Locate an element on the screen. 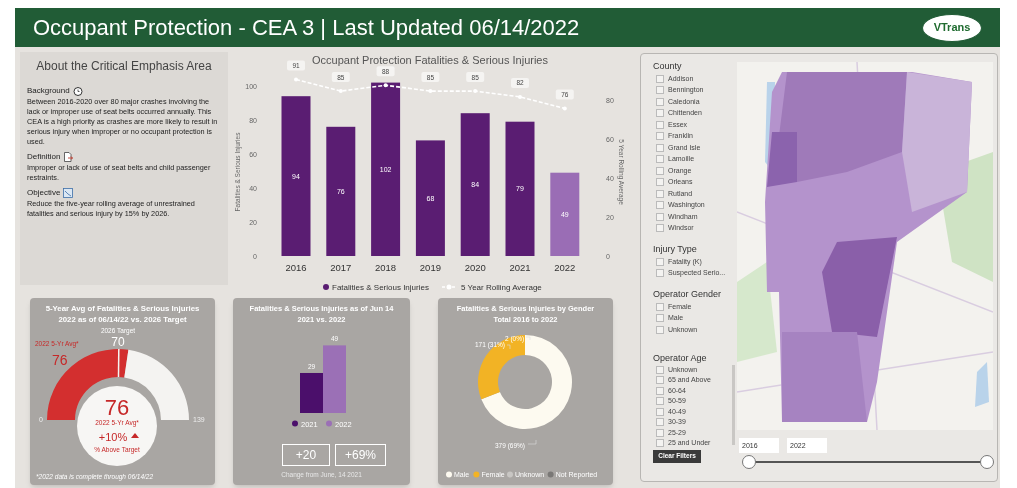 Image resolution: width=1017 pixels, height=488 pixels. change-percent: +69% is located at coordinates (360, 455).